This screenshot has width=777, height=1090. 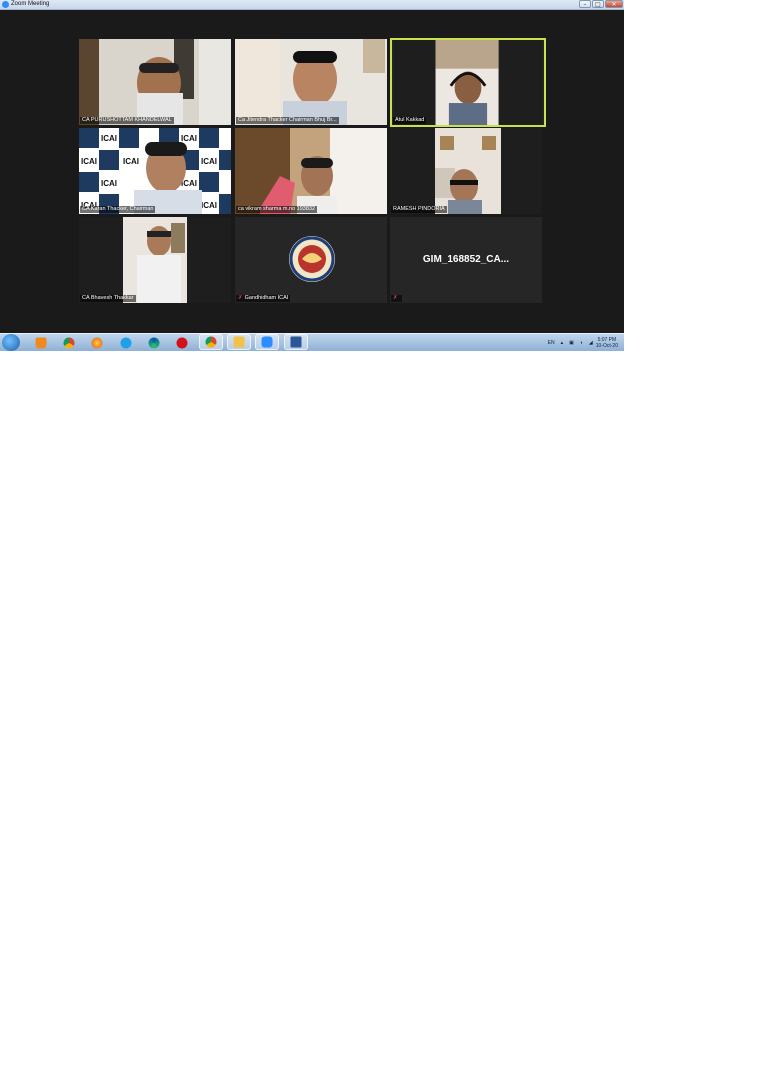 What do you see at coordinates (127, 120) in the screenshot?
I see `participant-name: CA PURUSHOTTAM KHANDELWAL` at bounding box center [127, 120].